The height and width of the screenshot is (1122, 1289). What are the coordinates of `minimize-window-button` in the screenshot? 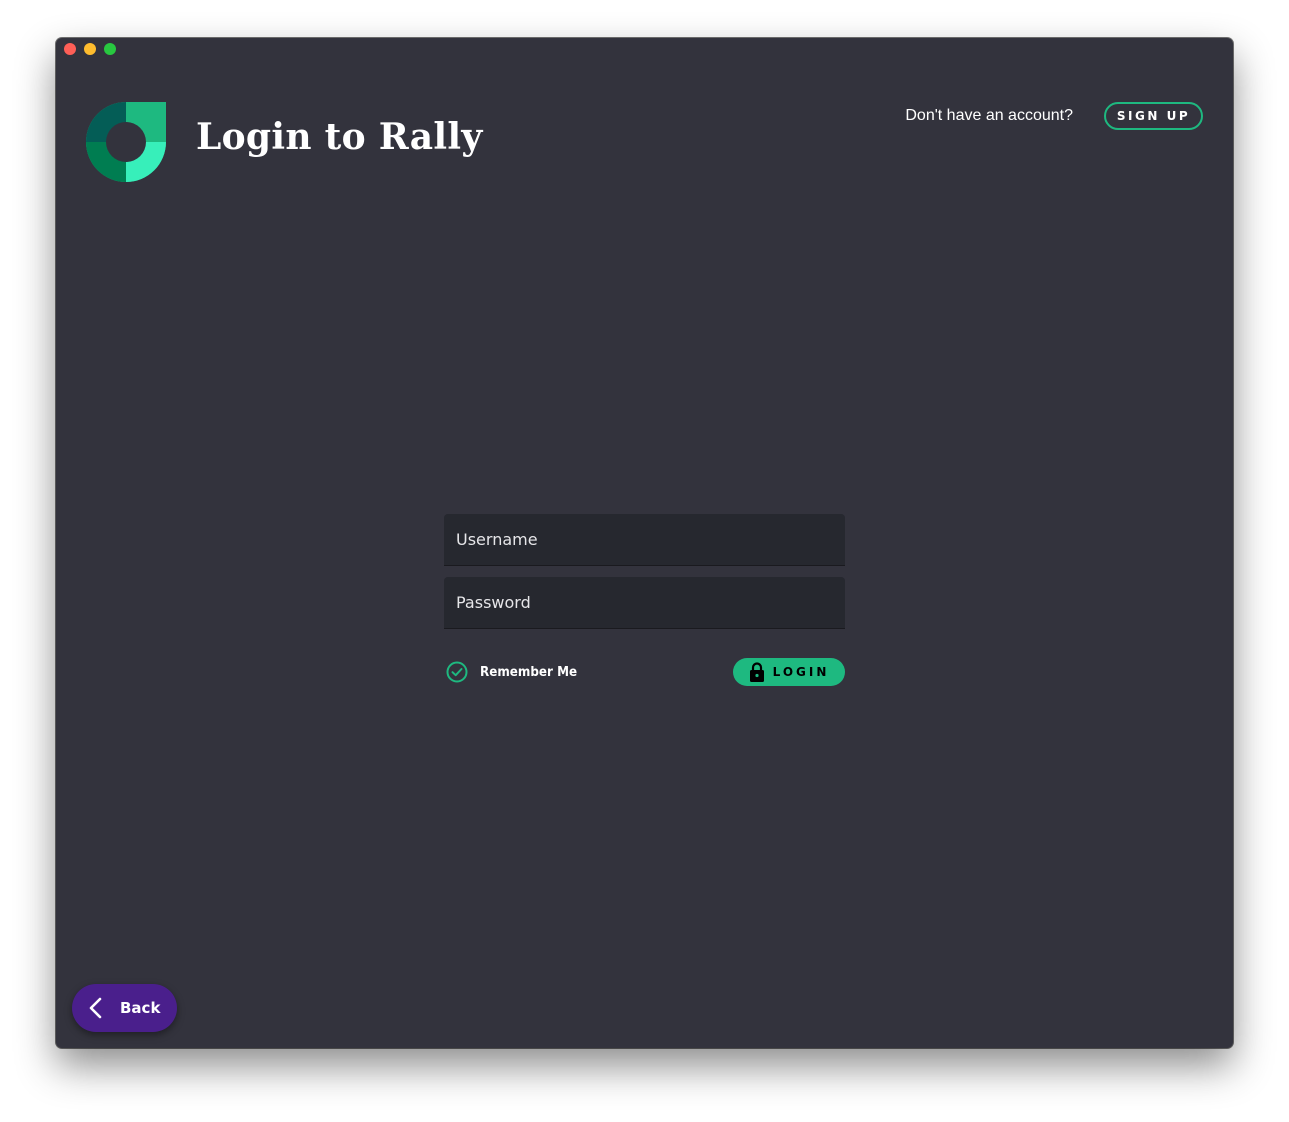 It's located at (90, 49).